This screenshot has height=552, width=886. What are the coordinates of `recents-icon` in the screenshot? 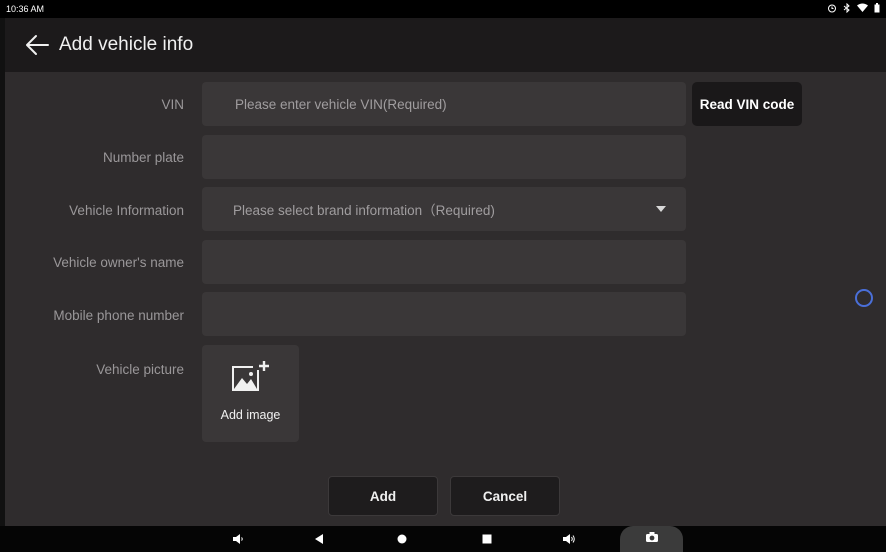 It's located at (487, 539).